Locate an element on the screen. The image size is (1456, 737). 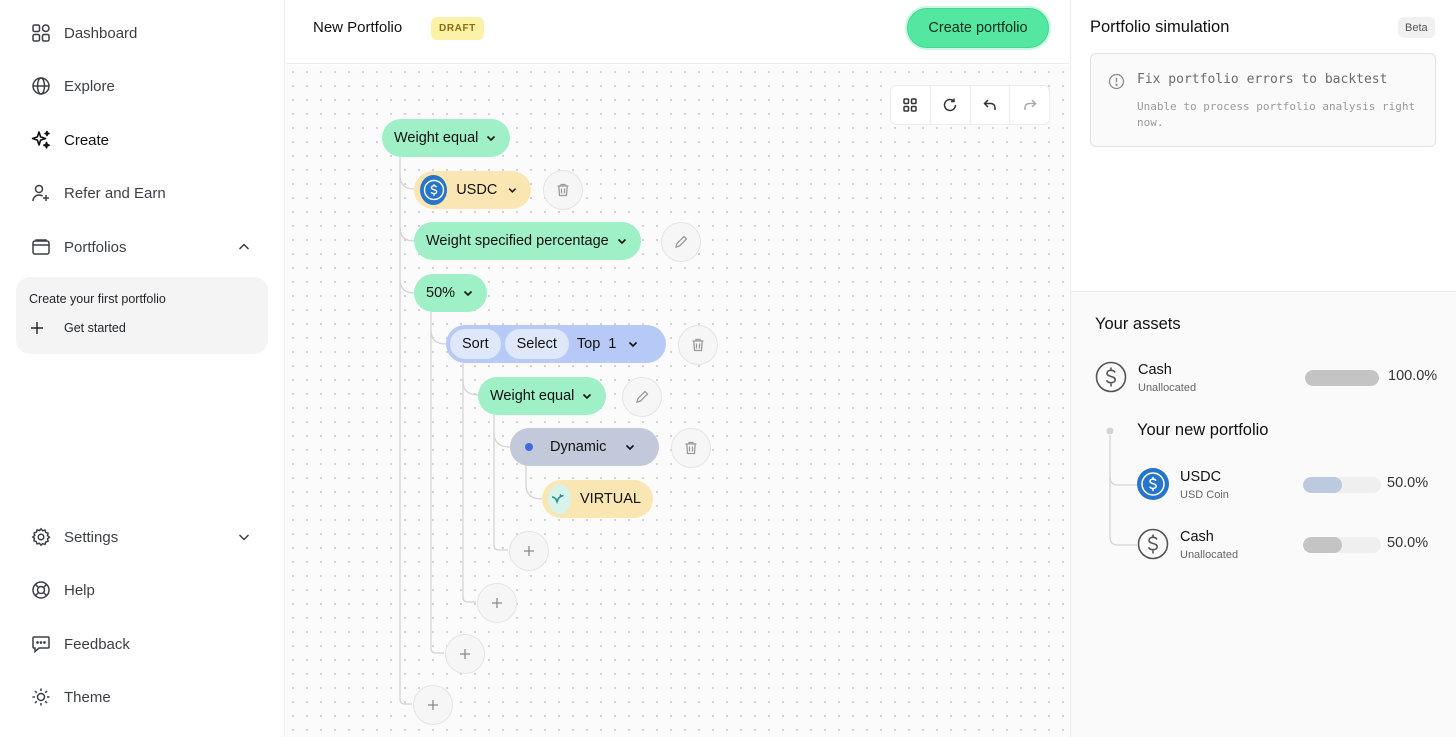
get-started-label: Get started is located at coordinates (95, 328).